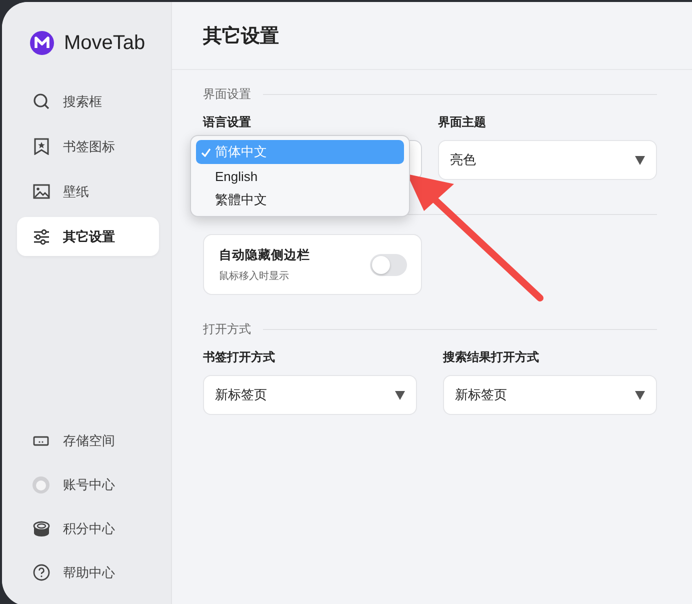 The width and height of the screenshot is (692, 604). What do you see at coordinates (227, 94) in the screenshot?
I see `section-title: 界面设置` at bounding box center [227, 94].